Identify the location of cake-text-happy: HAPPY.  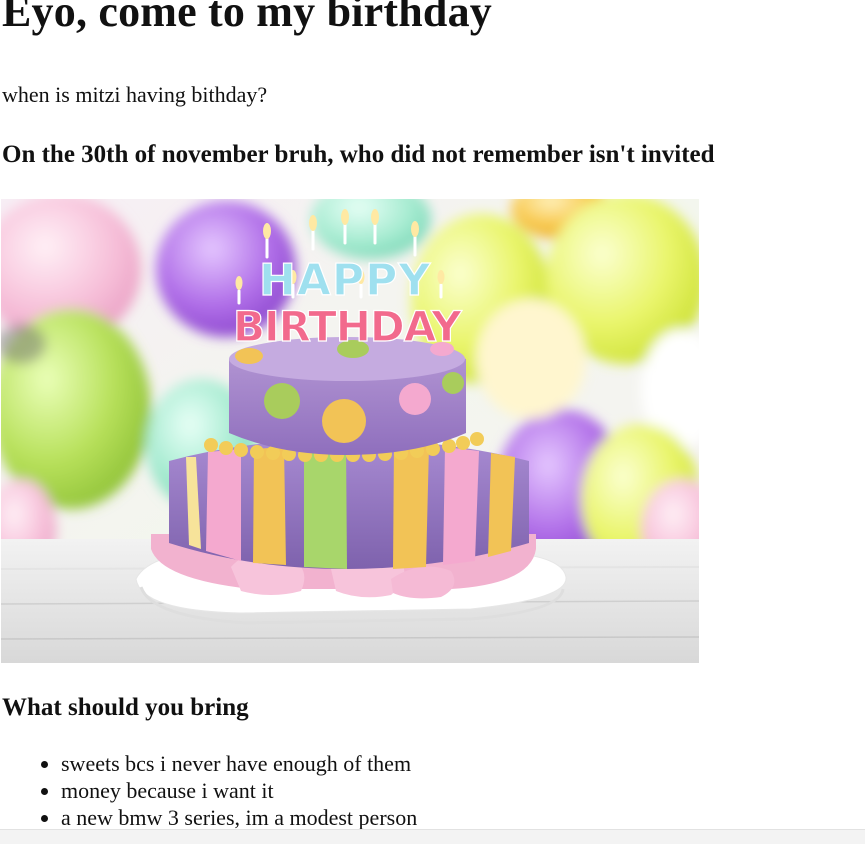
(345, 280).